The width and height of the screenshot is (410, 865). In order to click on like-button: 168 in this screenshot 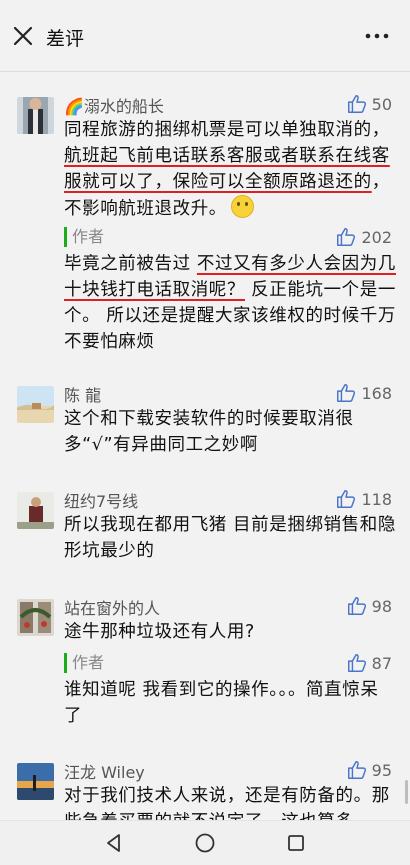, I will do `click(363, 393)`.